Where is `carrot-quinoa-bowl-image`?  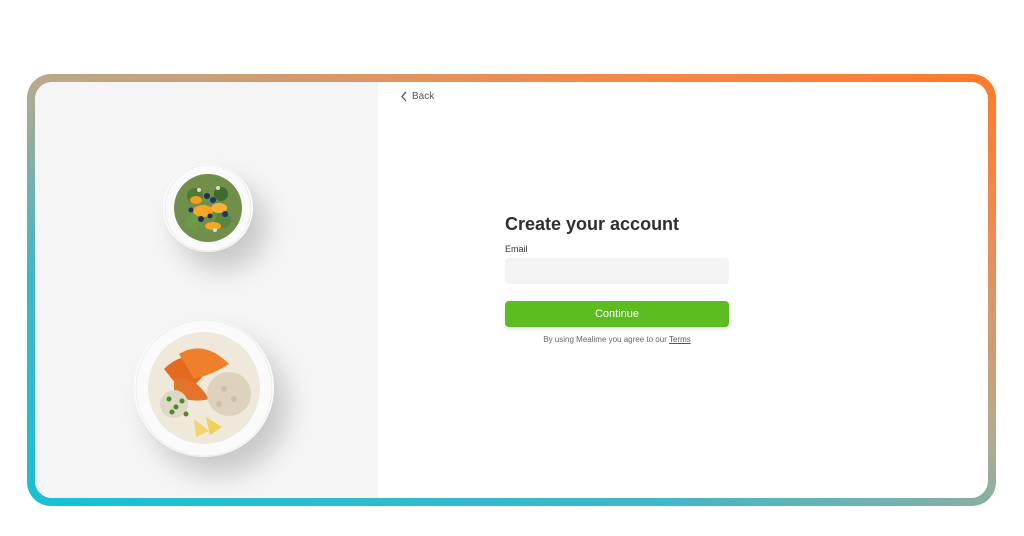
carrot-quinoa-bowl-image is located at coordinates (204, 388).